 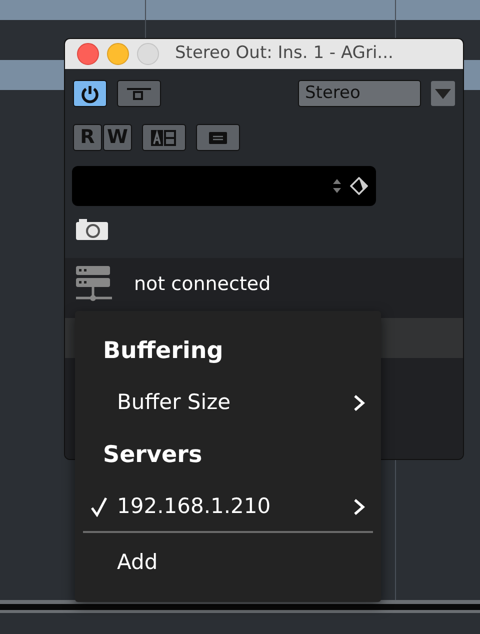 I want to click on camera-icon, so click(x=92, y=229).